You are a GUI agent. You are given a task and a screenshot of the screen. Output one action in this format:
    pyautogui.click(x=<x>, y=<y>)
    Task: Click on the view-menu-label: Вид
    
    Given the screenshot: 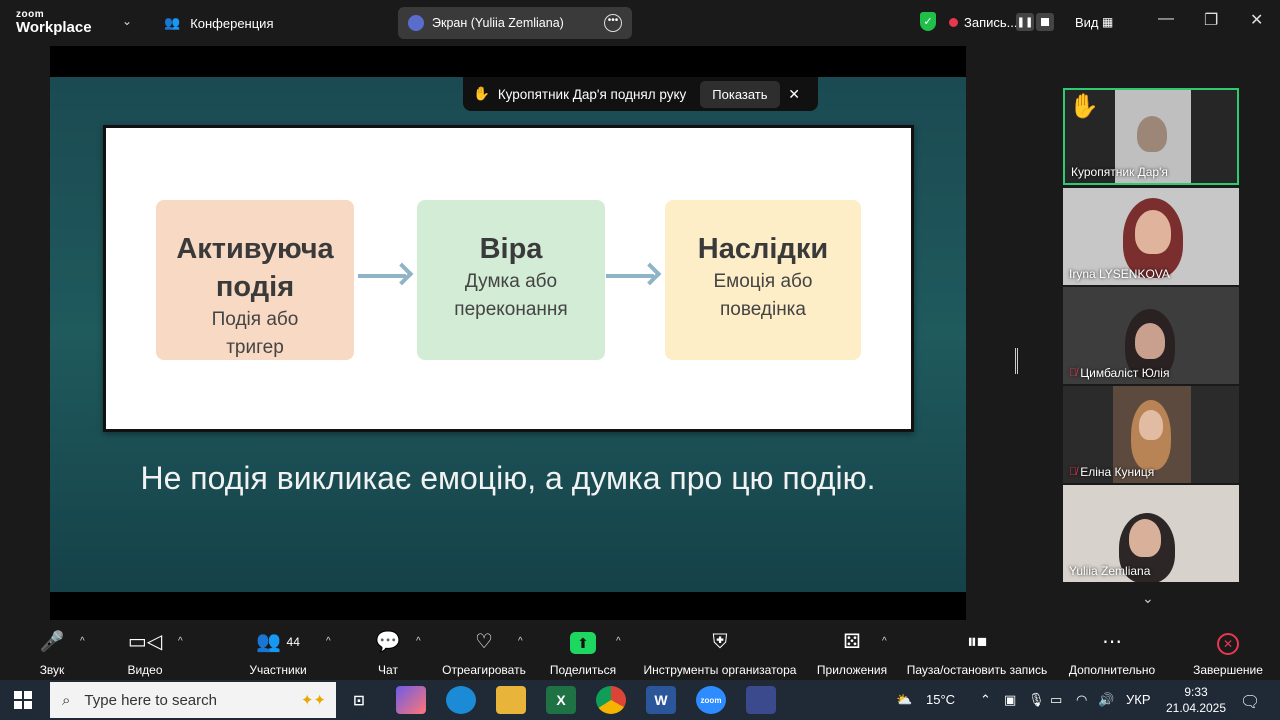 What is the action you would take?
    pyautogui.click(x=1087, y=22)
    